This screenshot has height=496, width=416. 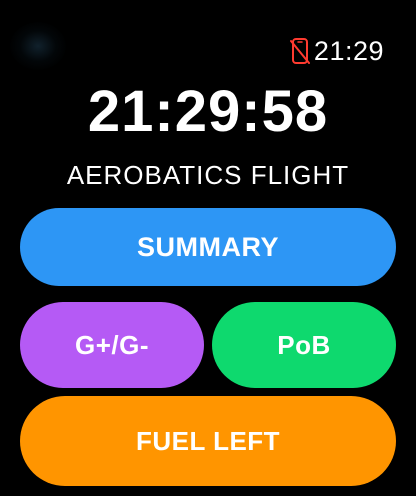 I want to click on summary-button: SUMMARY, so click(x=208, y=247).